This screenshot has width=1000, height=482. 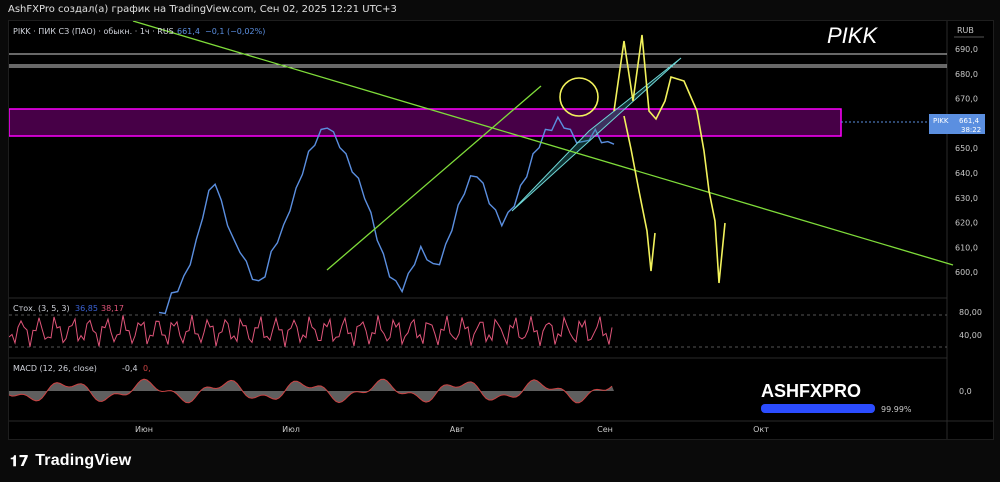 I want to click on y-tick-label: 600,0, so click(x=966, y=272).